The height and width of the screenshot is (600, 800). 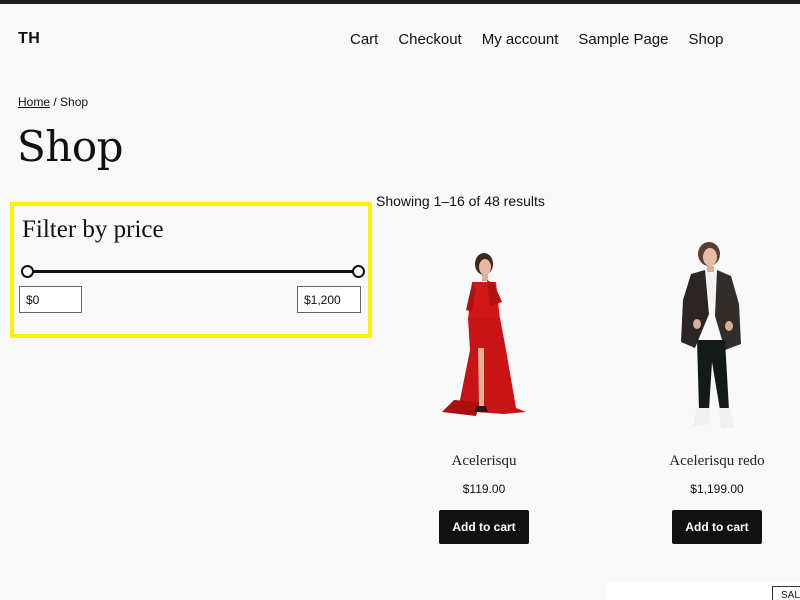 What do you see at coordinates (27, 271) in the screenshot?
I see `price-slider-min-handle` at bounding box center [27, 271].